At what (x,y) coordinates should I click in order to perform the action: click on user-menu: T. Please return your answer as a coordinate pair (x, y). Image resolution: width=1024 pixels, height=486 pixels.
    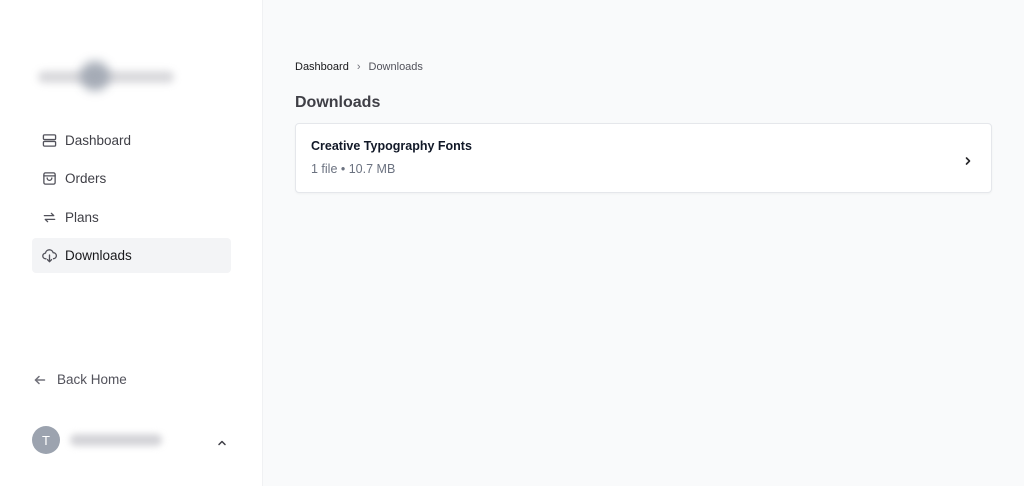
    Looking at the image, I should click on (131, 440).